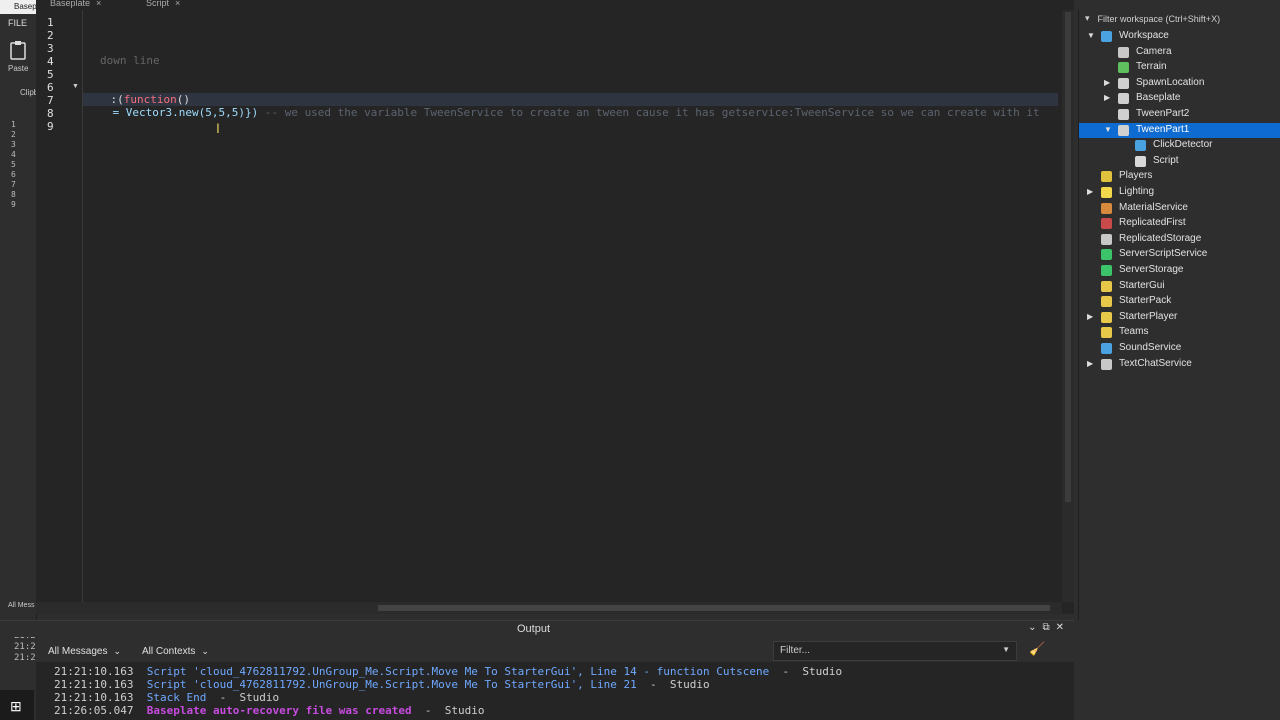  What do you see at coordinates (13, 124) in the screenshot?
I see `left-line-number: 1` at bounding box center [13, 124].